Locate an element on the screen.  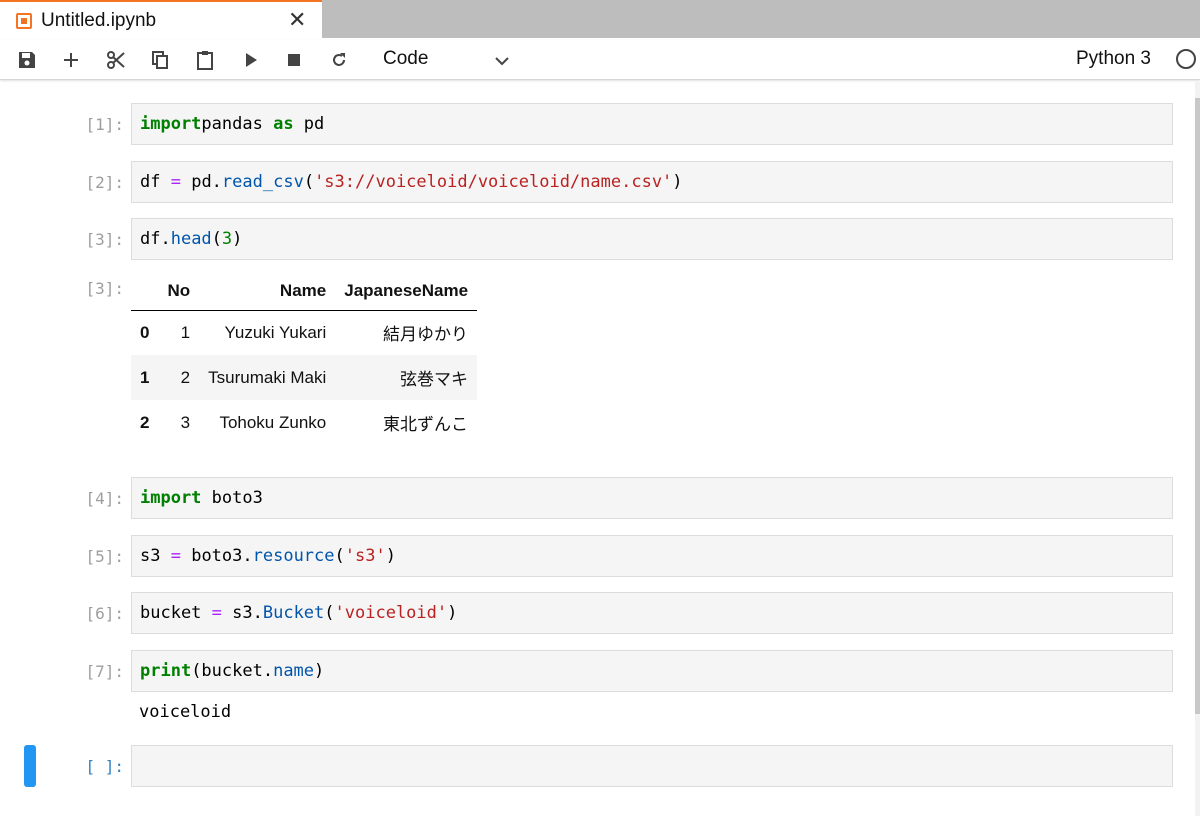
active-cell-indicator is located at coordinates (30, 766).